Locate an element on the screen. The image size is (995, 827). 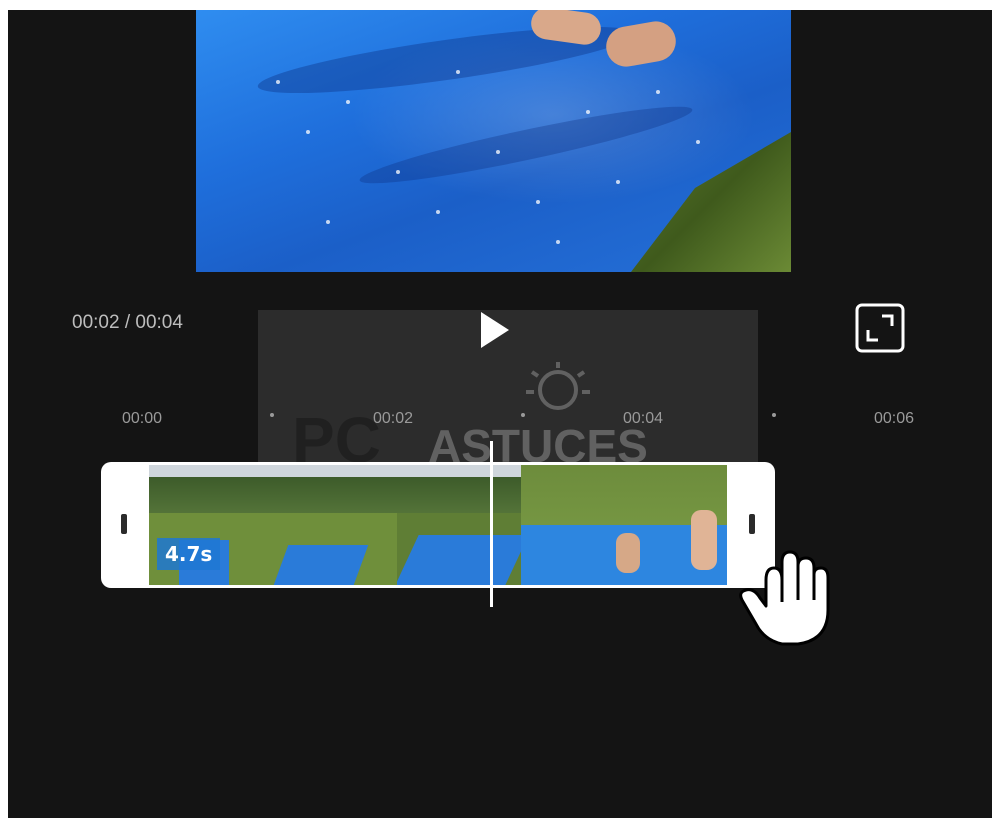
fullscreen-icon is located at coordinates (880, 328).